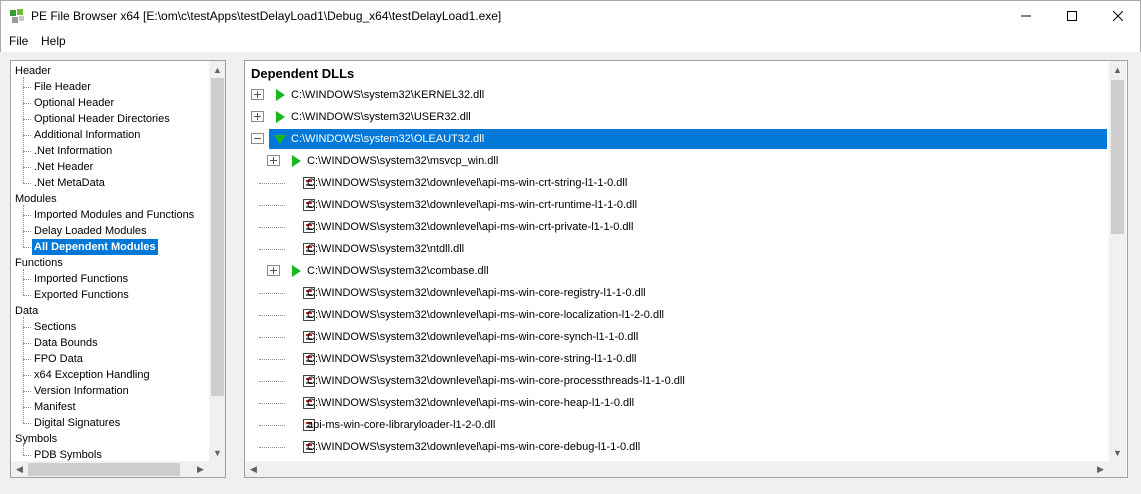  Describe the element at coordinates (77, 423) in the screenshot. I see `tree-item: Digital Signatures` at that location.